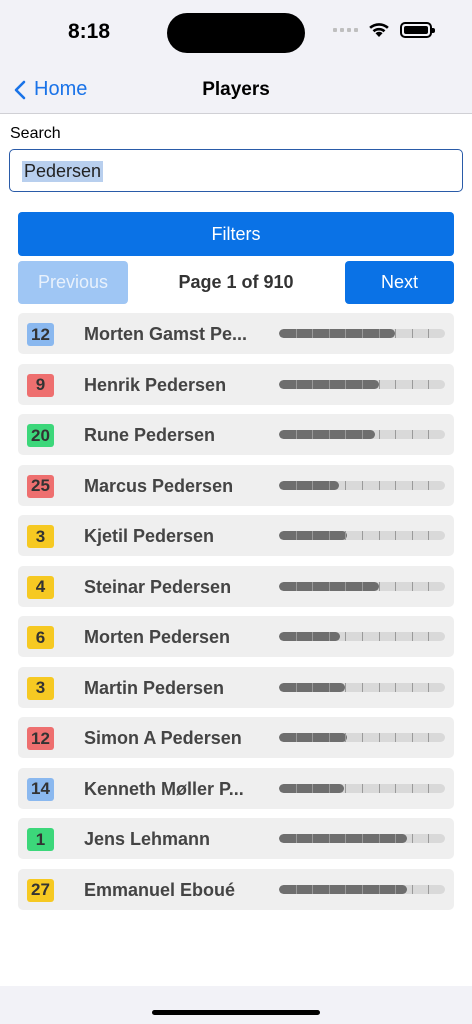  I want to click on player-row: 20 Rune Pedersen, so click(236, 434).